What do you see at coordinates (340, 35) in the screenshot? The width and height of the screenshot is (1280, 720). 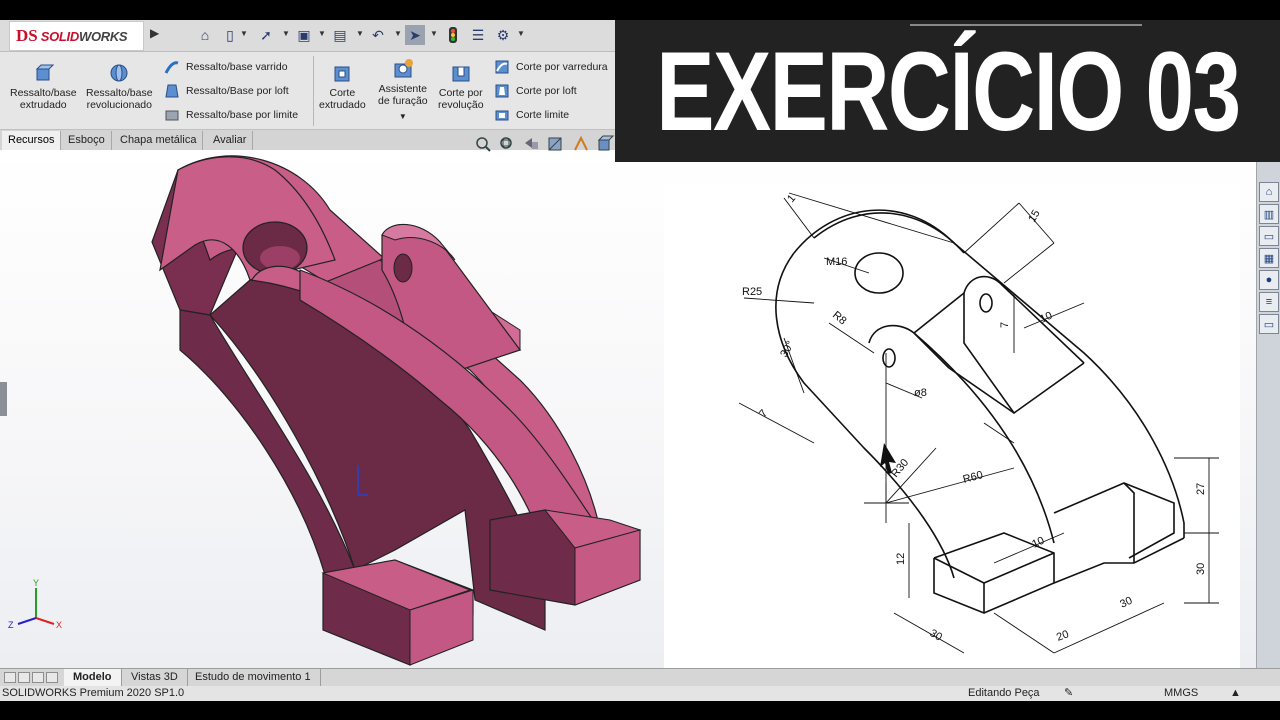 I see `print-icon: ▤` at bounding box center [340, 35].